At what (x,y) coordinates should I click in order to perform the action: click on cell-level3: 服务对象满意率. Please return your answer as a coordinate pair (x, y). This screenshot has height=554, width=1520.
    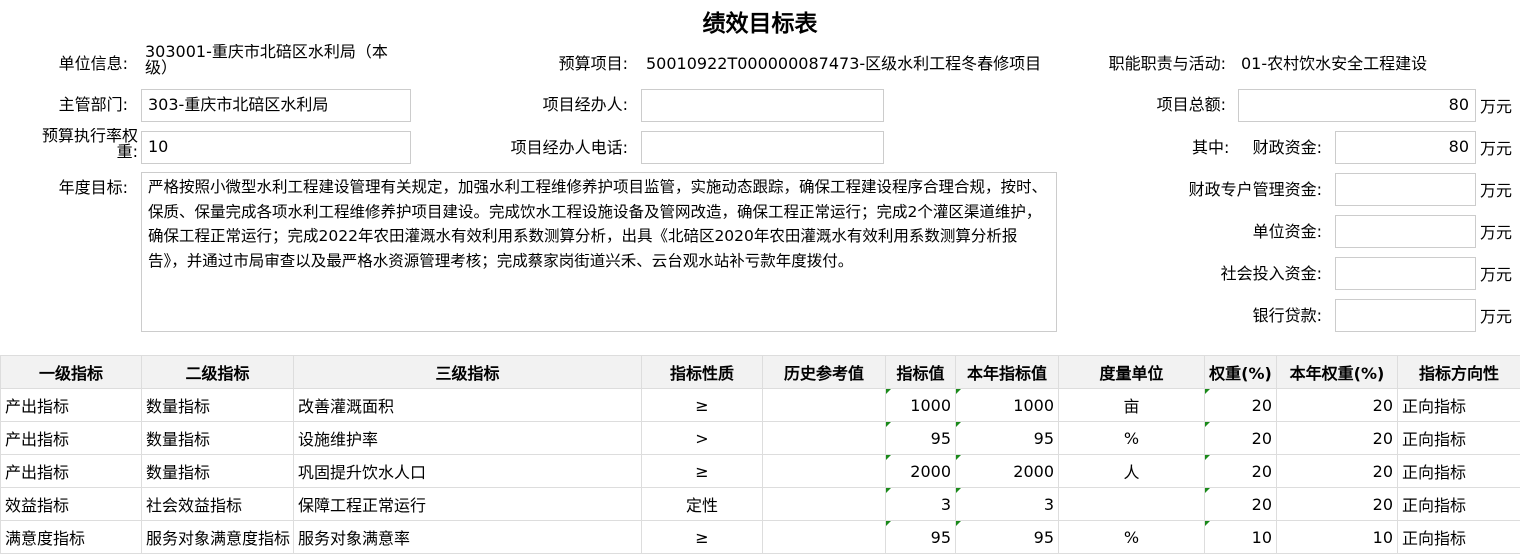
    Looking at the image, I should click on (467, 537).